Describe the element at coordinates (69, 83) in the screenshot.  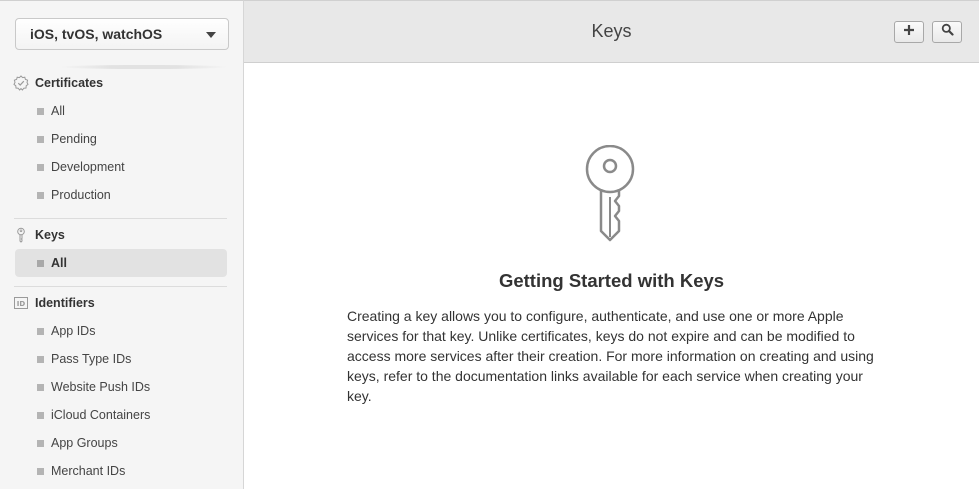
I see `section-title-certificates: Certificates` at that location.